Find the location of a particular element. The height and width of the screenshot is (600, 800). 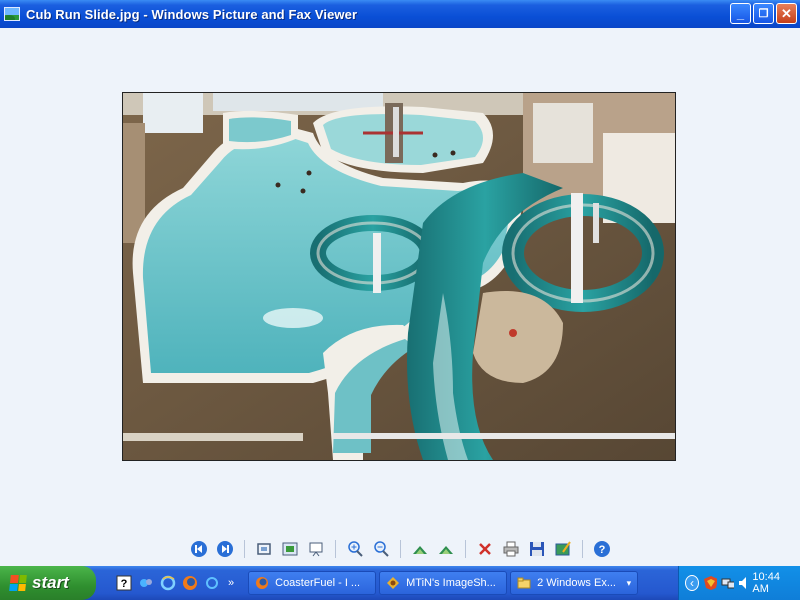

edit-icon is located at coordinates (563, 548).